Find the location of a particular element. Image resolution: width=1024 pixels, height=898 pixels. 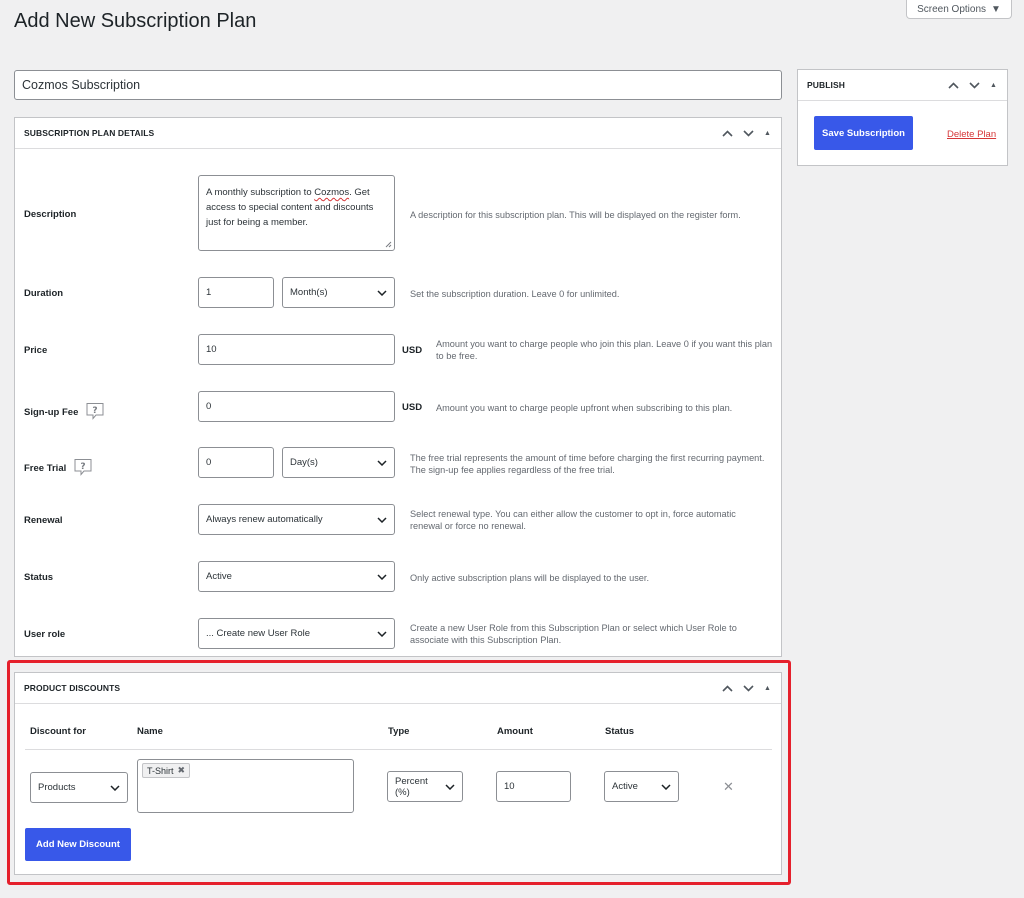

close-icon: ✖ is located at coordinates (182, 770).